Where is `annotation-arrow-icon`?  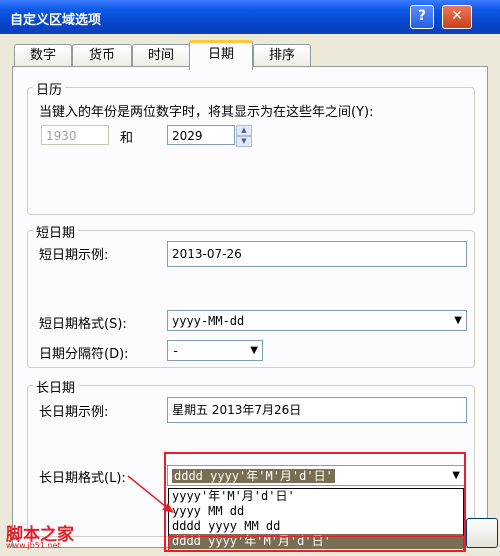 annotation-arrow-icon is located at coordinates (150, 494).